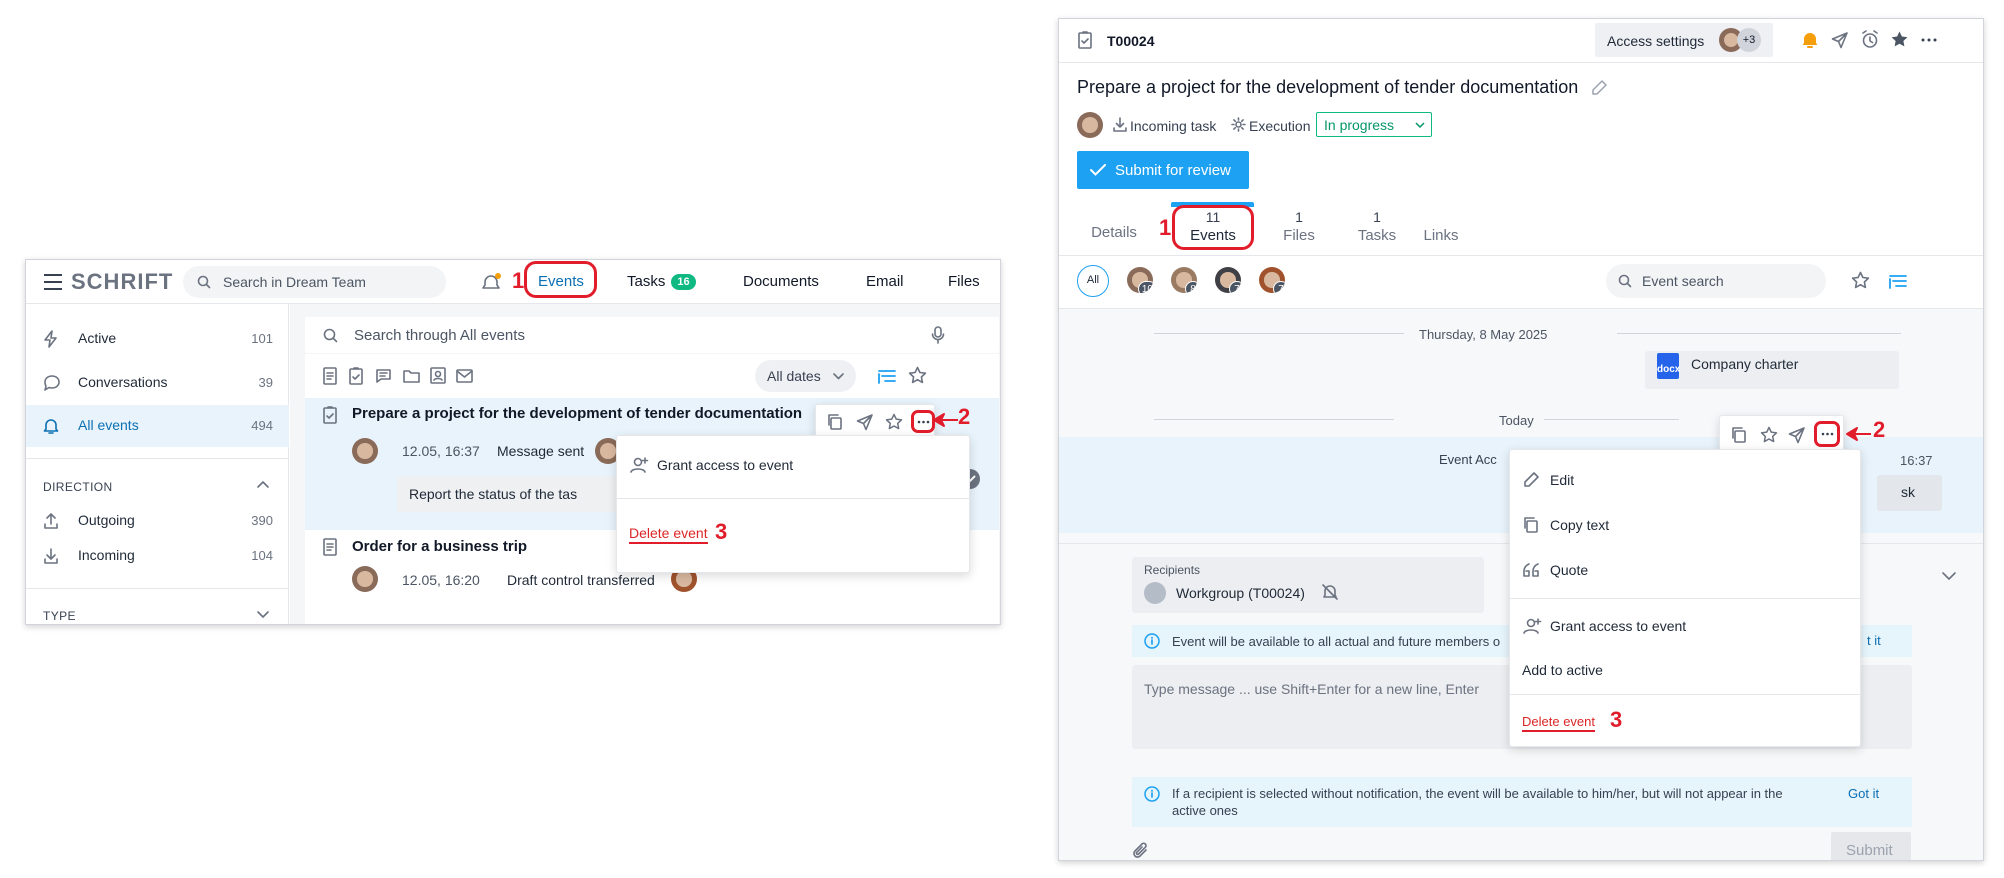  What do you see at coordinates (1871, 846) in the screenshot?
I see `submit-button: Submit` at bounding box center [1871, 846].